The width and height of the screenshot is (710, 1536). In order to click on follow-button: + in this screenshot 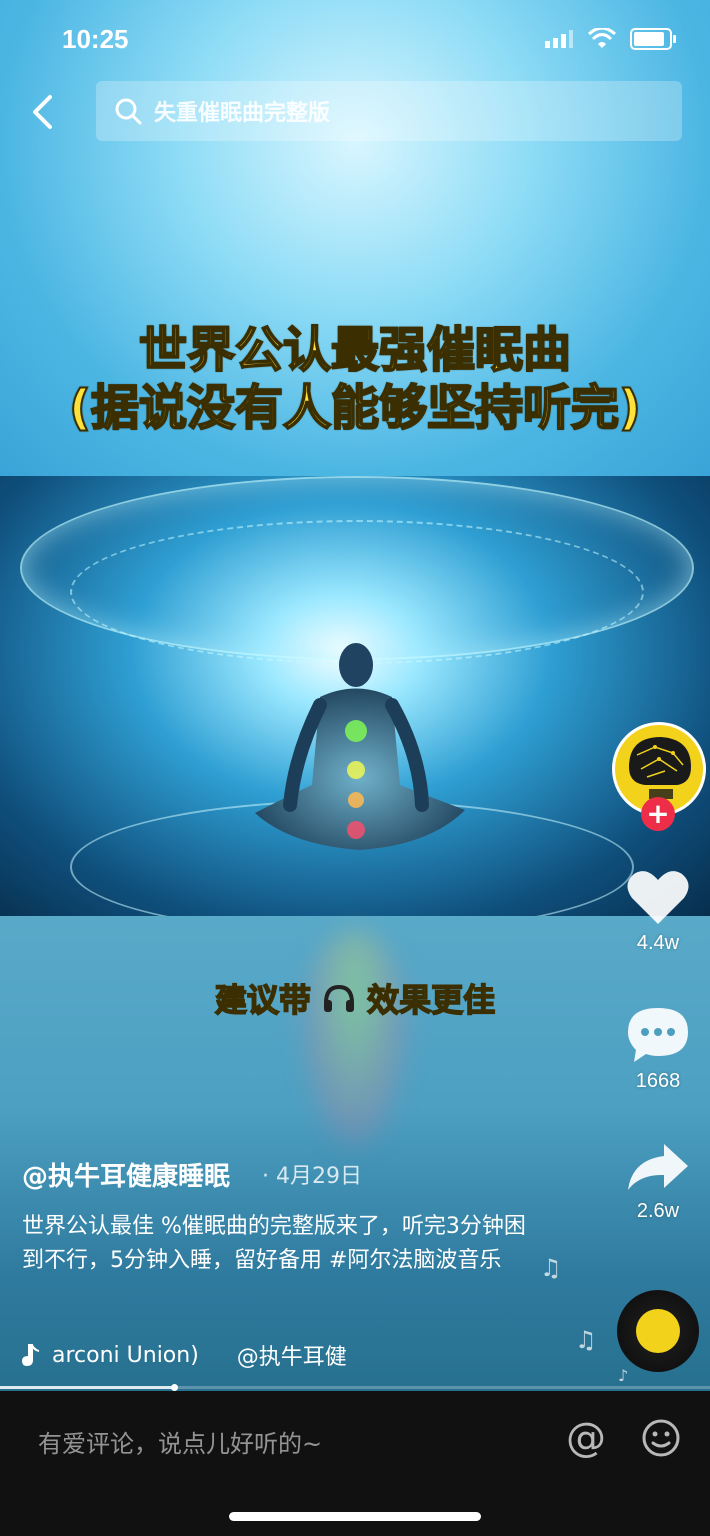, I will do `click(658, 814)`.